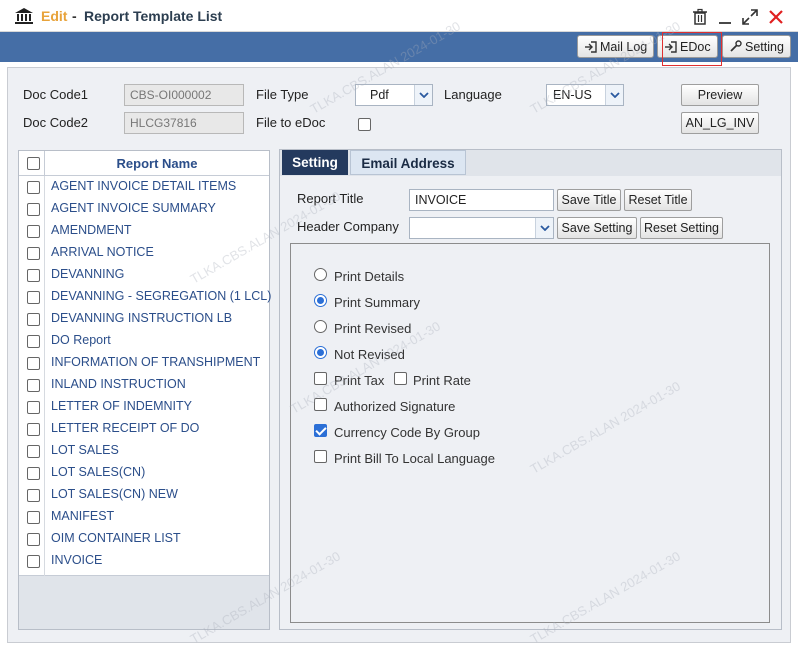 The height and width of the screenshot is (649, 798). What do you see at coordinates (88, 274) in the screenshot?
I see `report-name: DEVANNING` at bounding box center [88, 274].